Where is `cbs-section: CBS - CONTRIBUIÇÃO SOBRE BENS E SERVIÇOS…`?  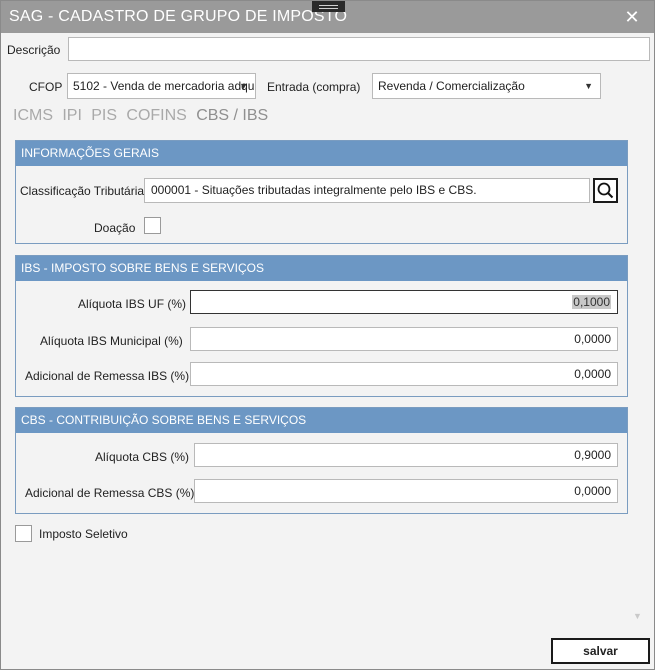
cbs-section: CBS - CONTRIBUIÇÃO SOBRE BENS E SERVIÇOS… is located at coordinates (321, 460).